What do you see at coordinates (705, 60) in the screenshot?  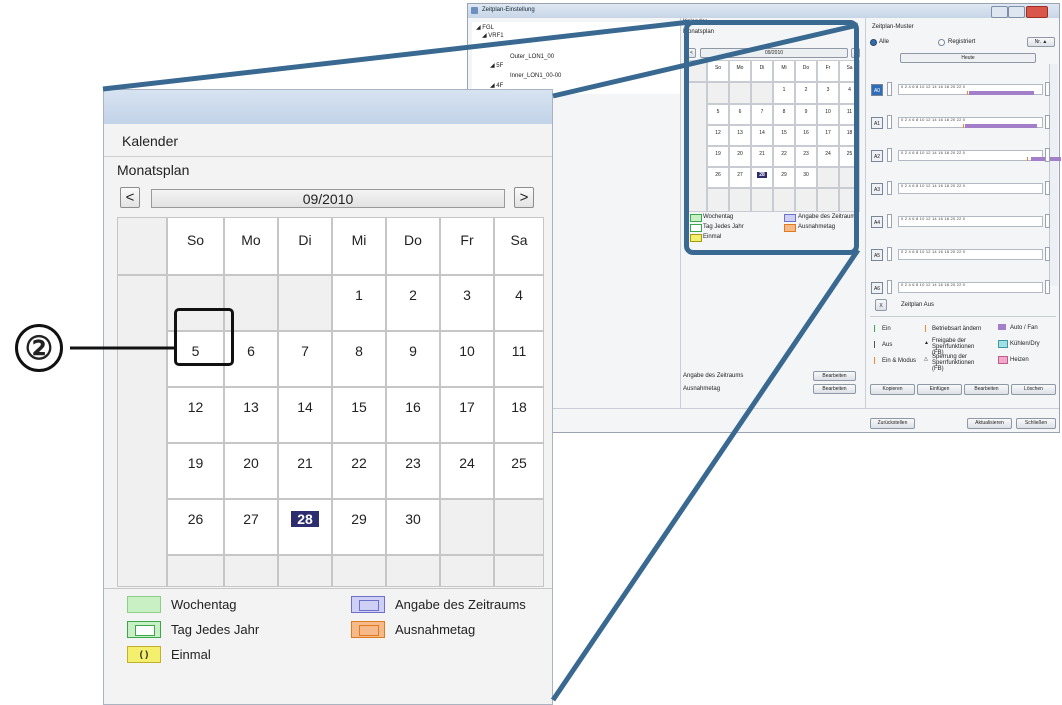 I see `callout-line-top-right` at bounding box center [705, 60].